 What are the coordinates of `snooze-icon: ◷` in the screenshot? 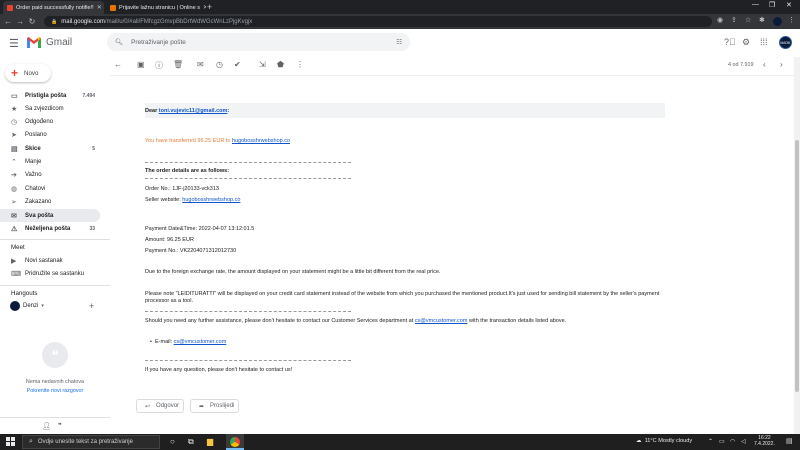 It's located at (219, 64).